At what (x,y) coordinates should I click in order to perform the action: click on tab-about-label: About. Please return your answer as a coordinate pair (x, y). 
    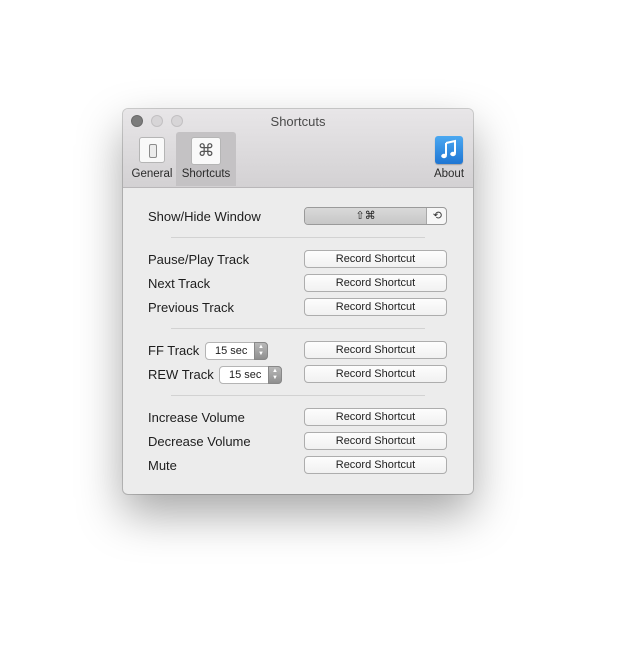
    Looking at the image, I should click on (449, 174).